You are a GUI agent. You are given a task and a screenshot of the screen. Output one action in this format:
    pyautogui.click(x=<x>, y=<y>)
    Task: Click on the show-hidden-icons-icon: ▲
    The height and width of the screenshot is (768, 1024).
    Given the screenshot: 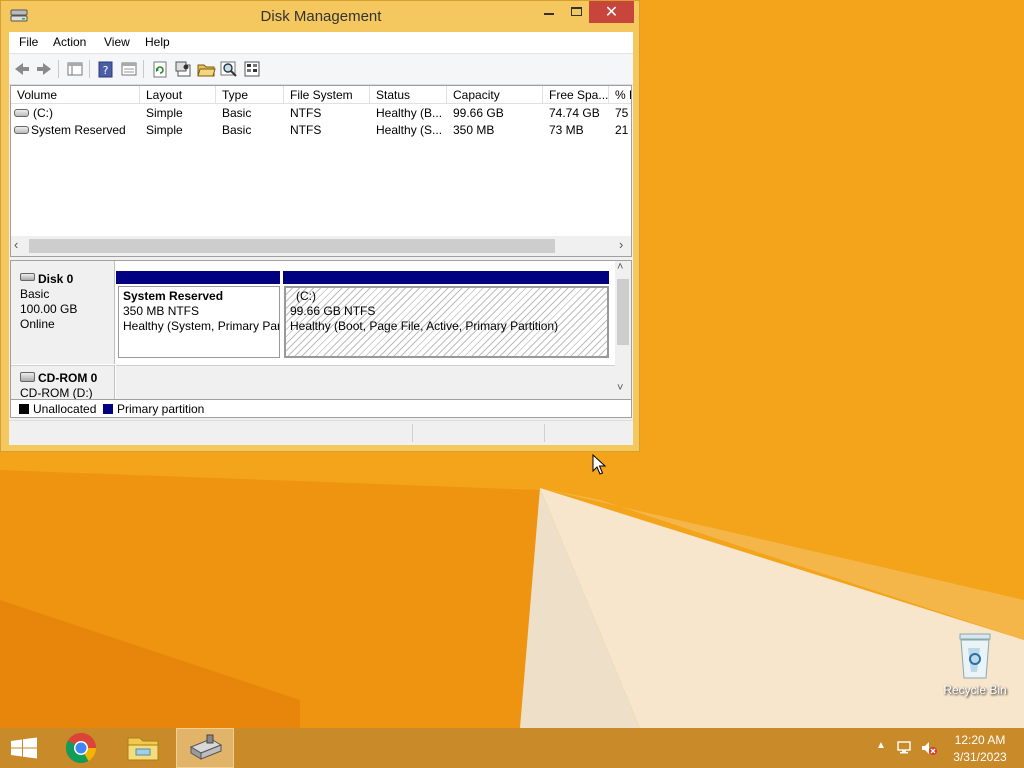 What is the action you would take?
    pyautogui.click(x=881, y=745)
    